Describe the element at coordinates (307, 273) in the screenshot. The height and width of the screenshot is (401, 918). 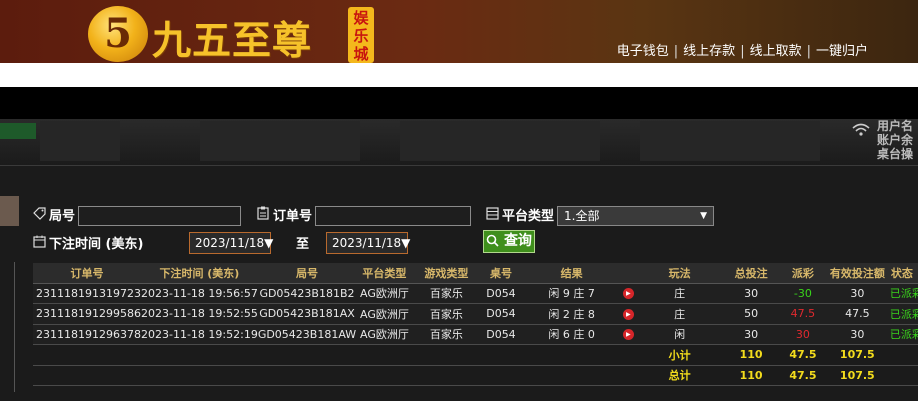
I see `col-round: 局号` at that location.